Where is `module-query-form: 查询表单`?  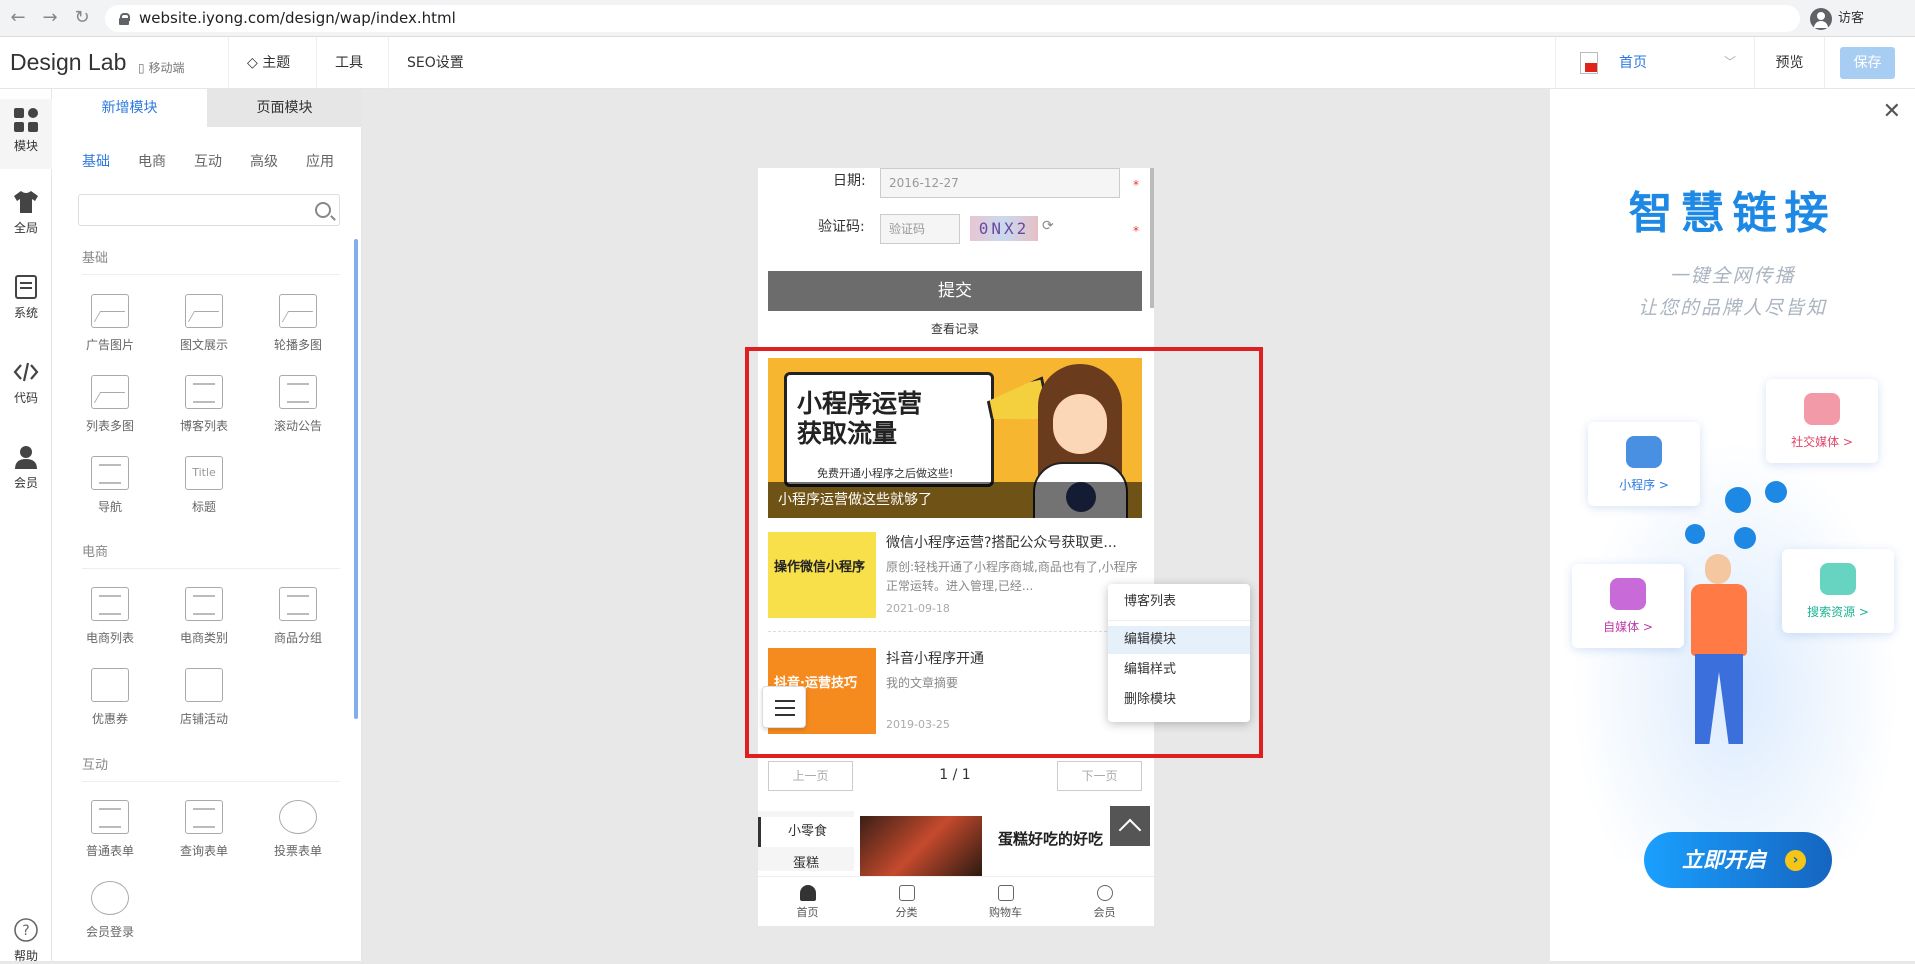 module-query-form: 查询表单 is located at coordinates (204, 829).